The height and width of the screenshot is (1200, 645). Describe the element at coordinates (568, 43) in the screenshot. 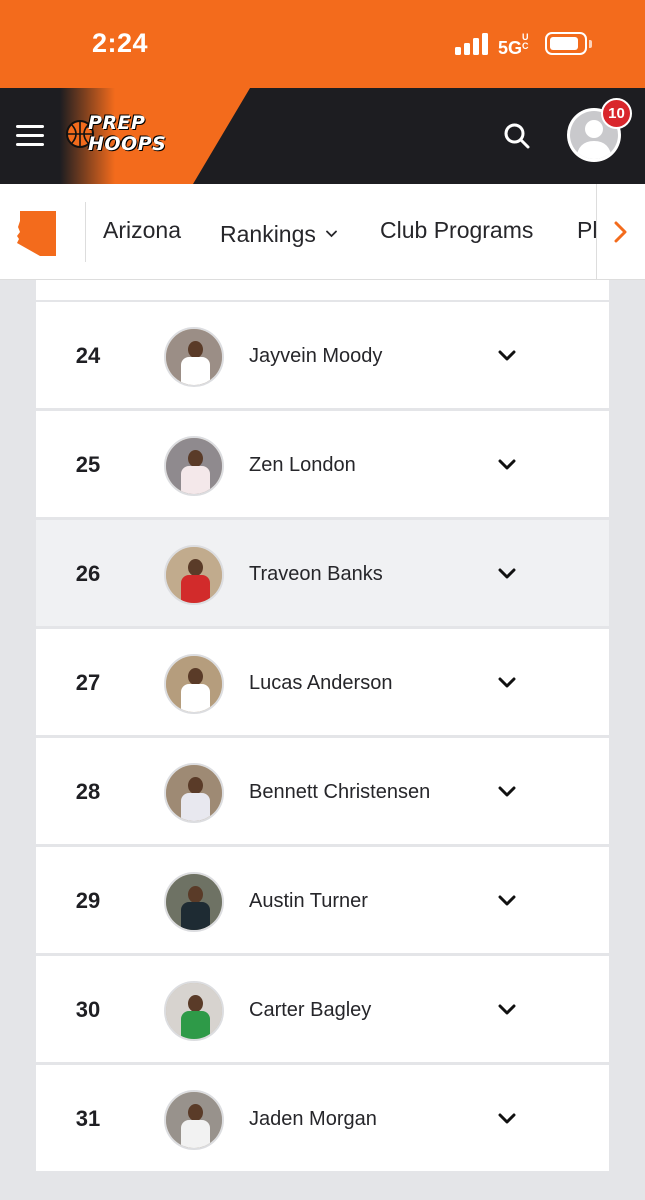

I see `battery-icon` at that location.